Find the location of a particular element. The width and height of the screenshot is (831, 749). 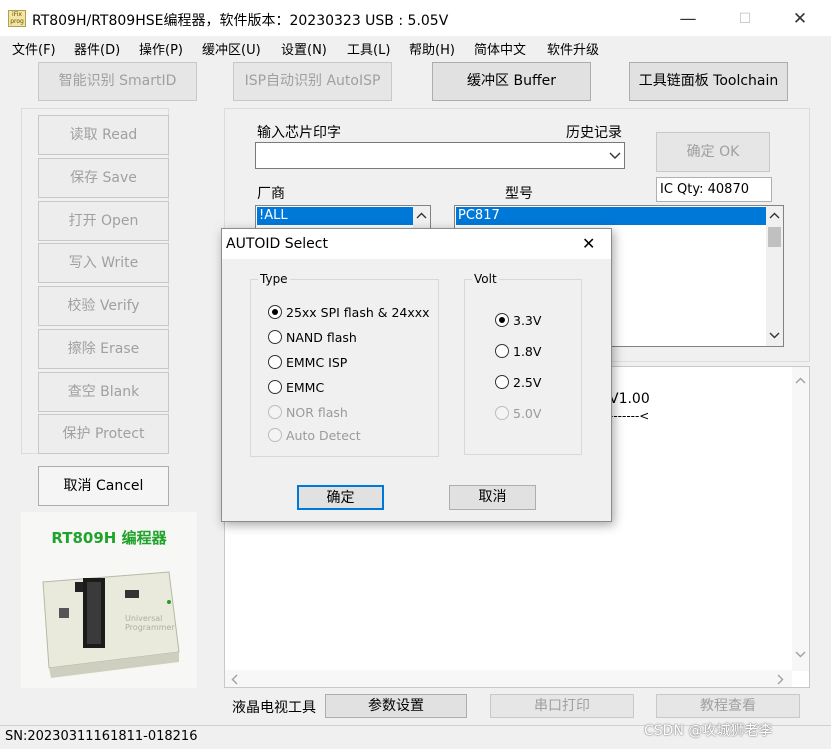

maximize-icon: ☐ is located at coordinates (745, 19).